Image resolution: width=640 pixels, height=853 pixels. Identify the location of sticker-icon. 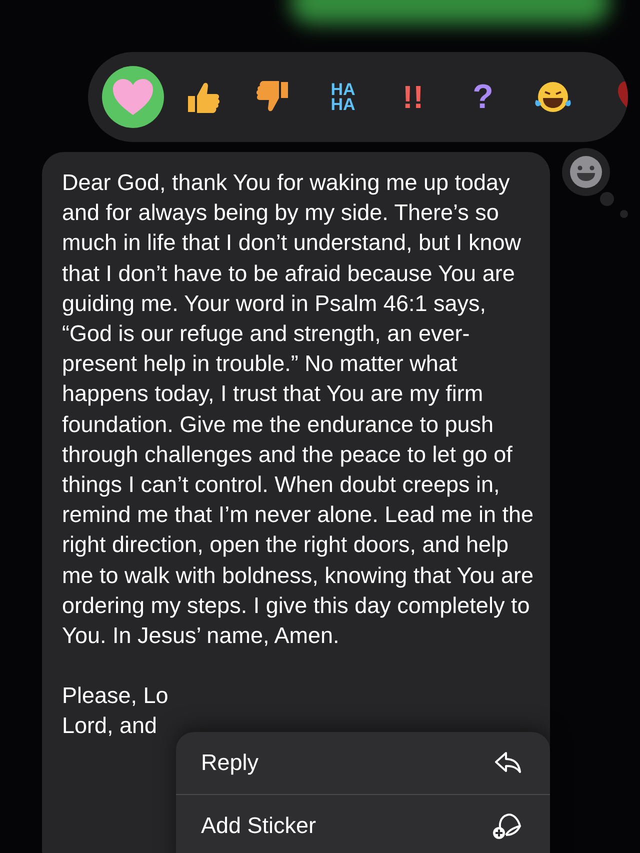
(507, 826).